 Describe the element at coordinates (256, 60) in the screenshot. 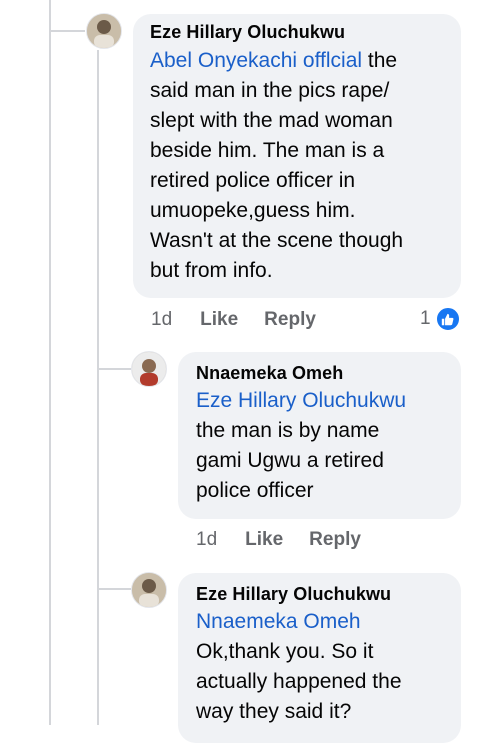

I see `mention-link: Abel Onyekachi offlcial` at that location.